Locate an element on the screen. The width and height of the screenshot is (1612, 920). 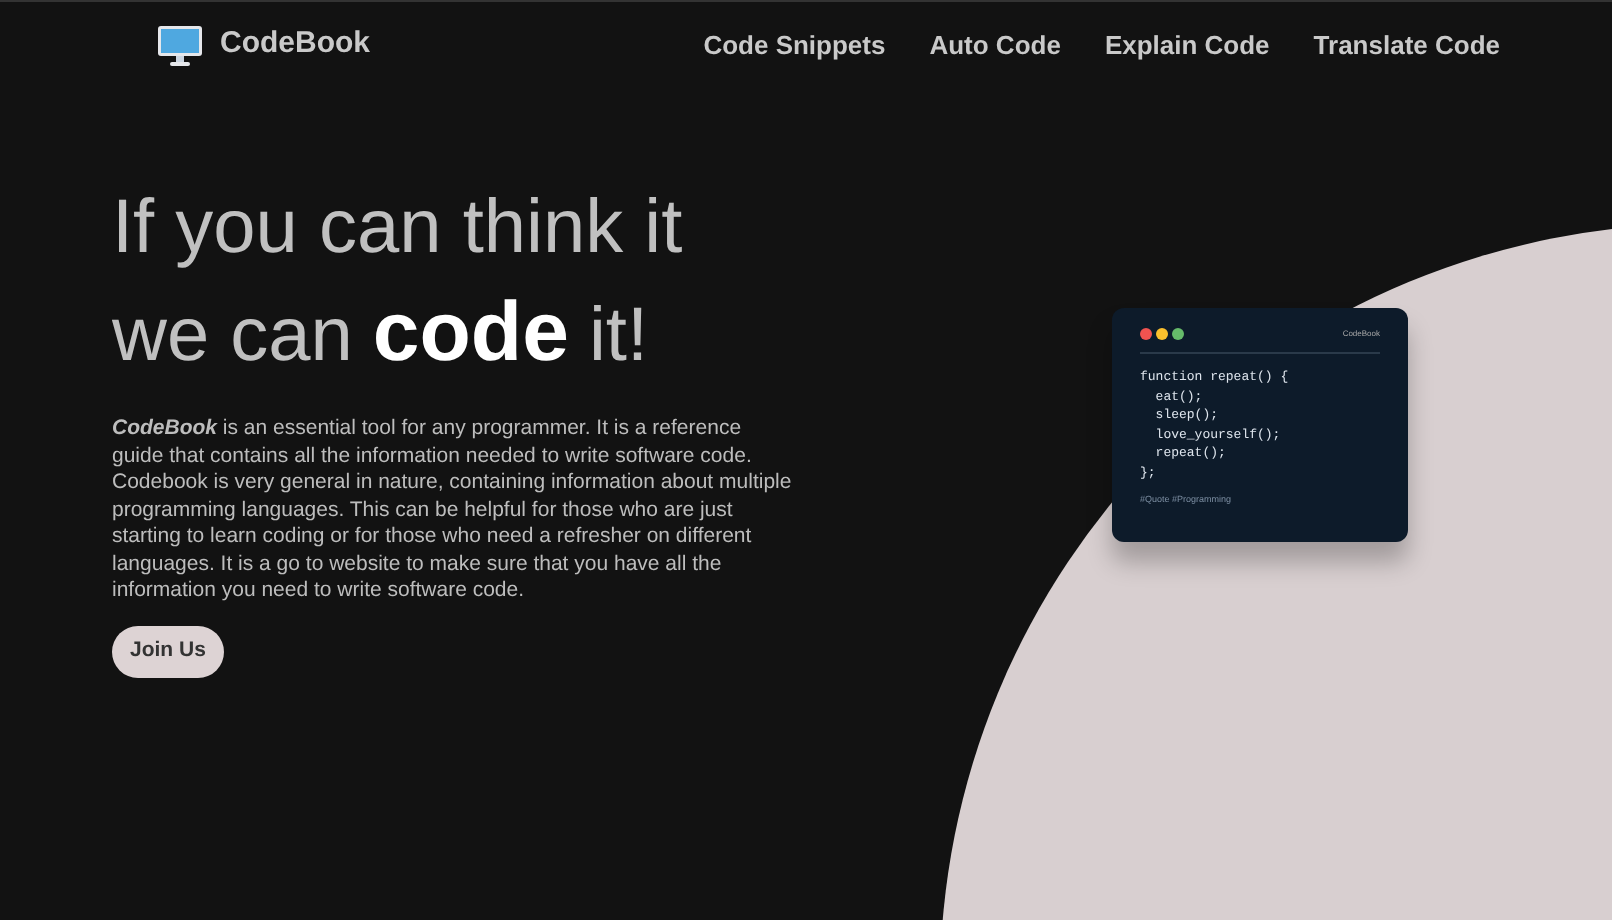
headline-emphasis: code is located at coordinates (470, 332).